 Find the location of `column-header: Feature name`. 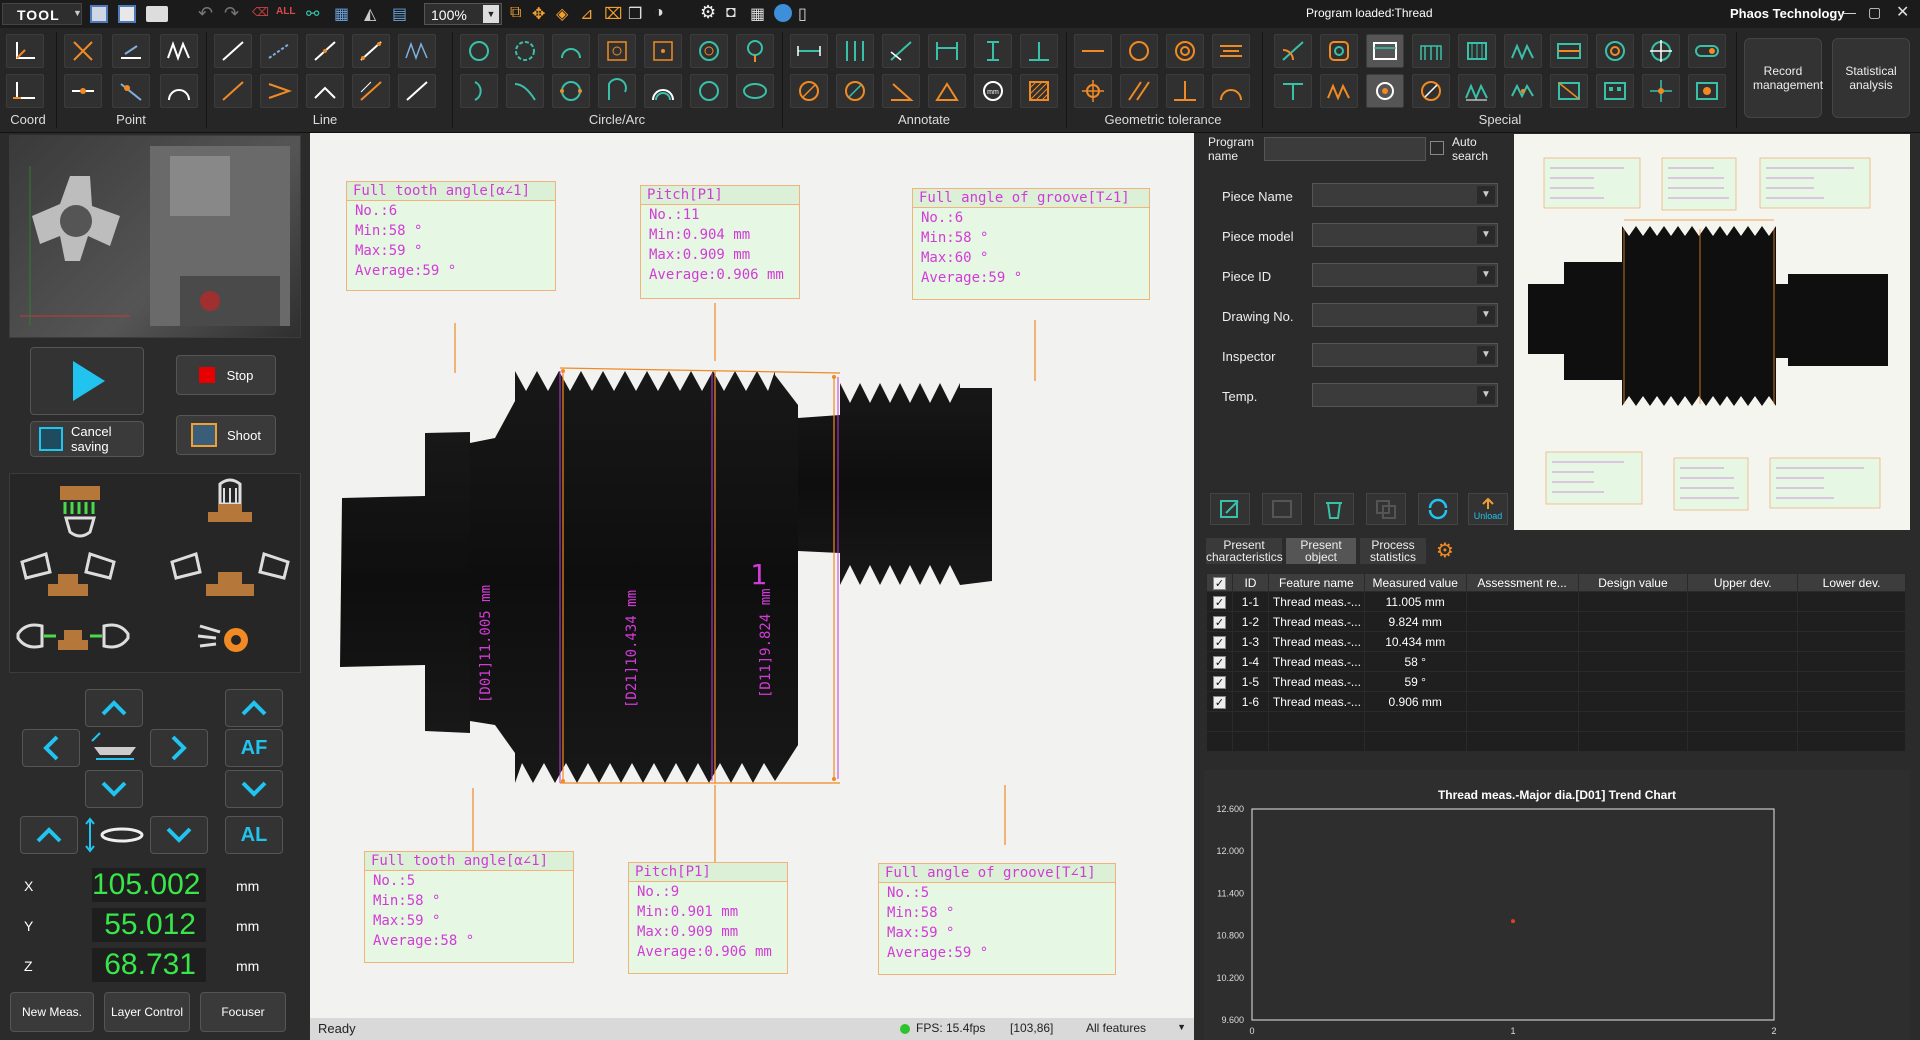

column-header: Feature name is located at coordinates (1316, 582).